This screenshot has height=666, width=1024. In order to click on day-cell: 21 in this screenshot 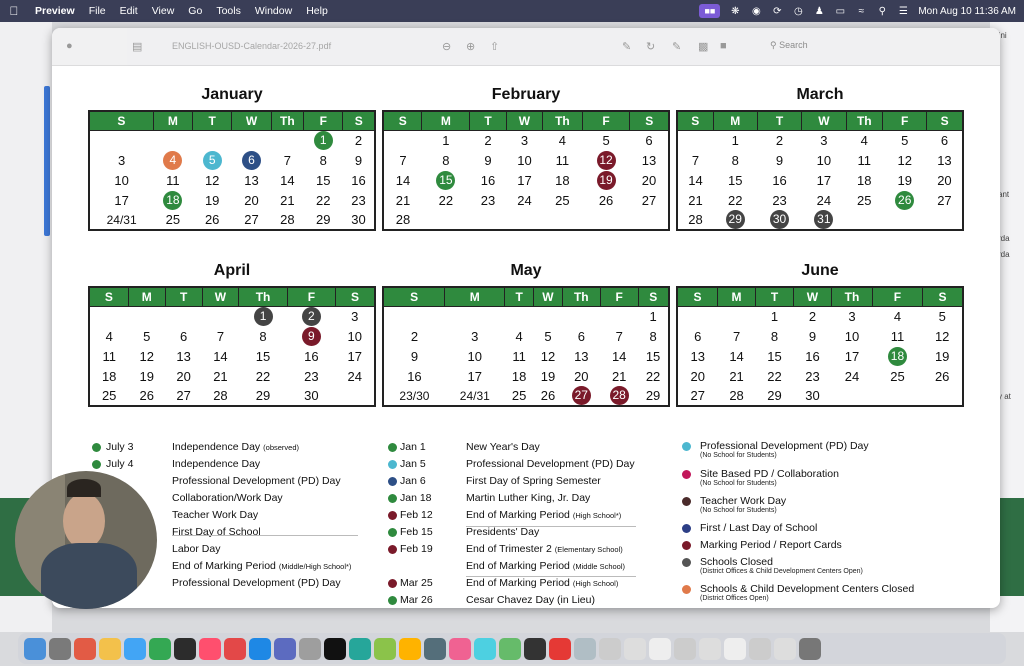, I will do `click(287, 200)`.